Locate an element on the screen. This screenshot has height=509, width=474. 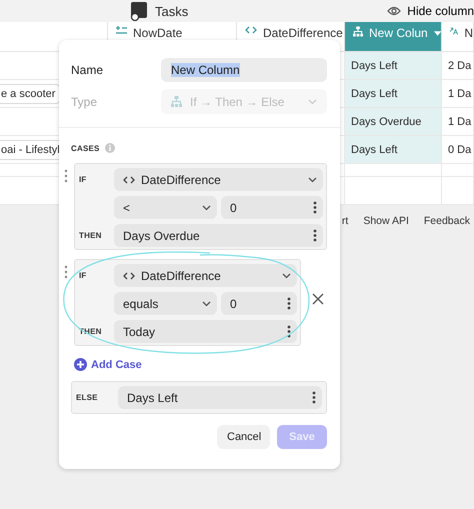
app-title: Tasks is located at coordinates (171, 11).